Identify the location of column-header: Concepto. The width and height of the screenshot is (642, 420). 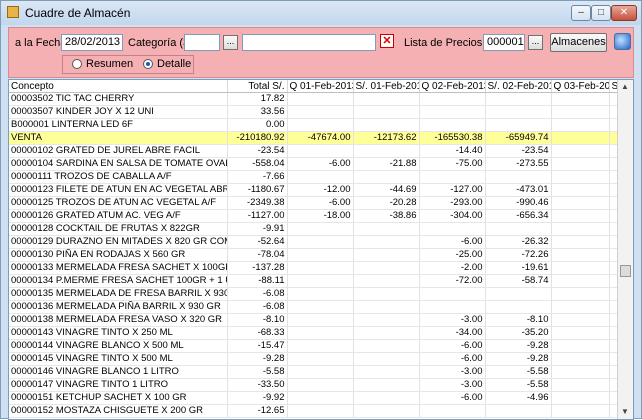
(118, 86).